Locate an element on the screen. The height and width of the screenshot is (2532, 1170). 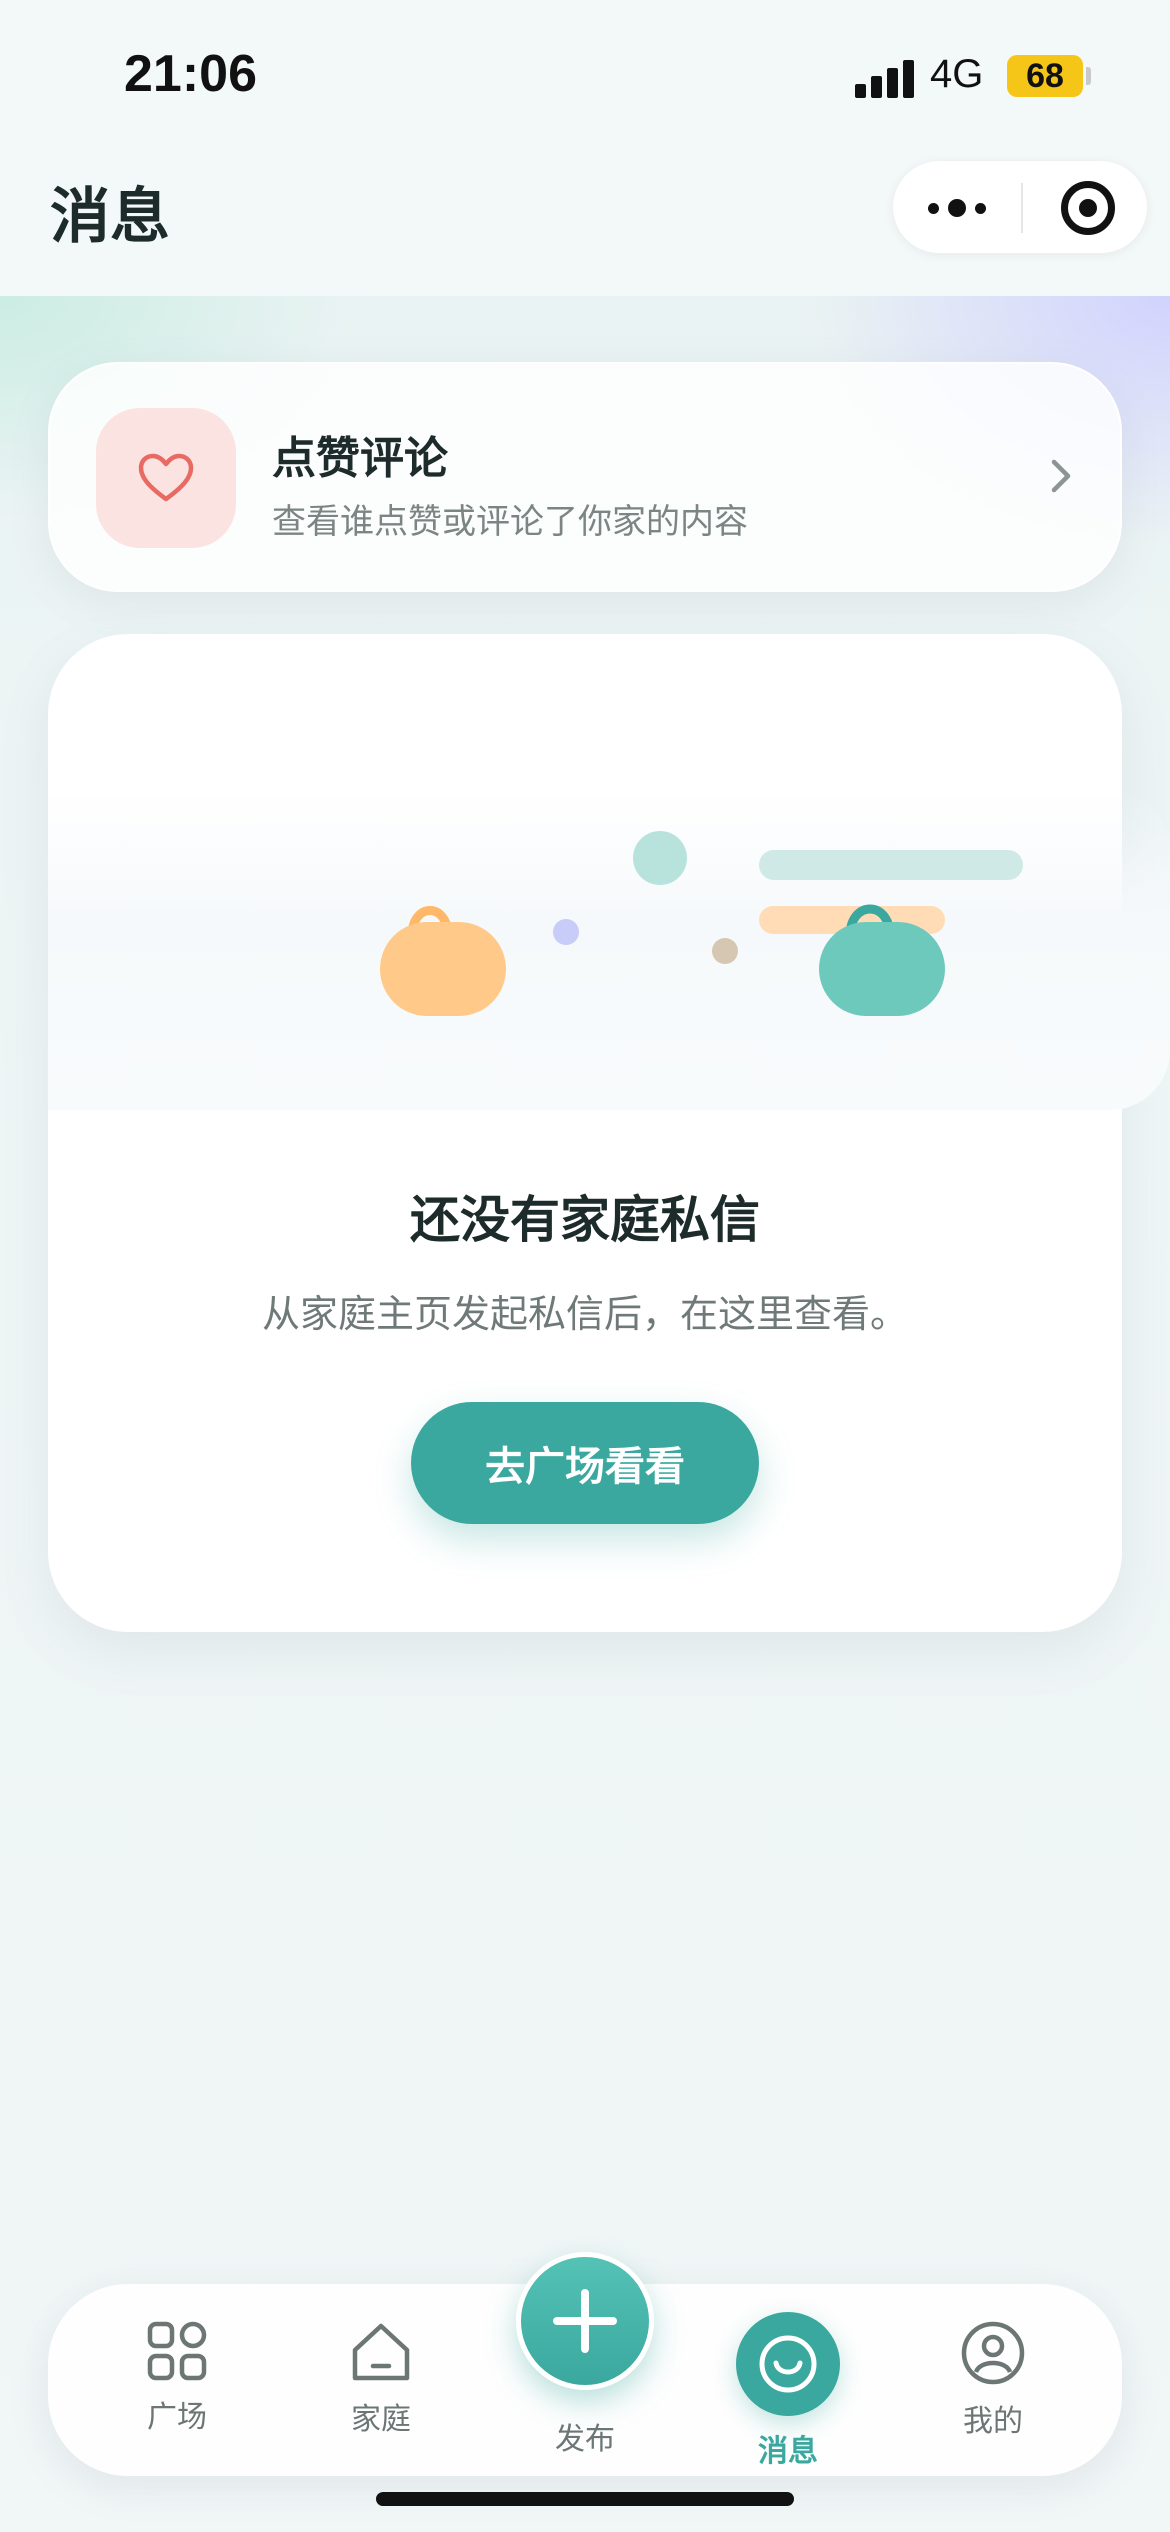
publish-label: 发布 is located at coordinates (585, 2439).